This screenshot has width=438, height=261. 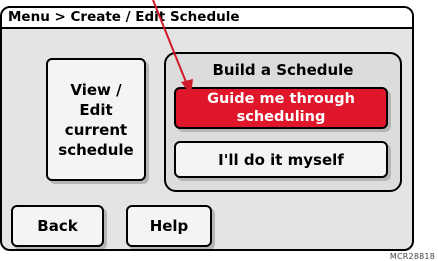 I want to click on figure-code: MCR28818, so click(x=412, y=256).